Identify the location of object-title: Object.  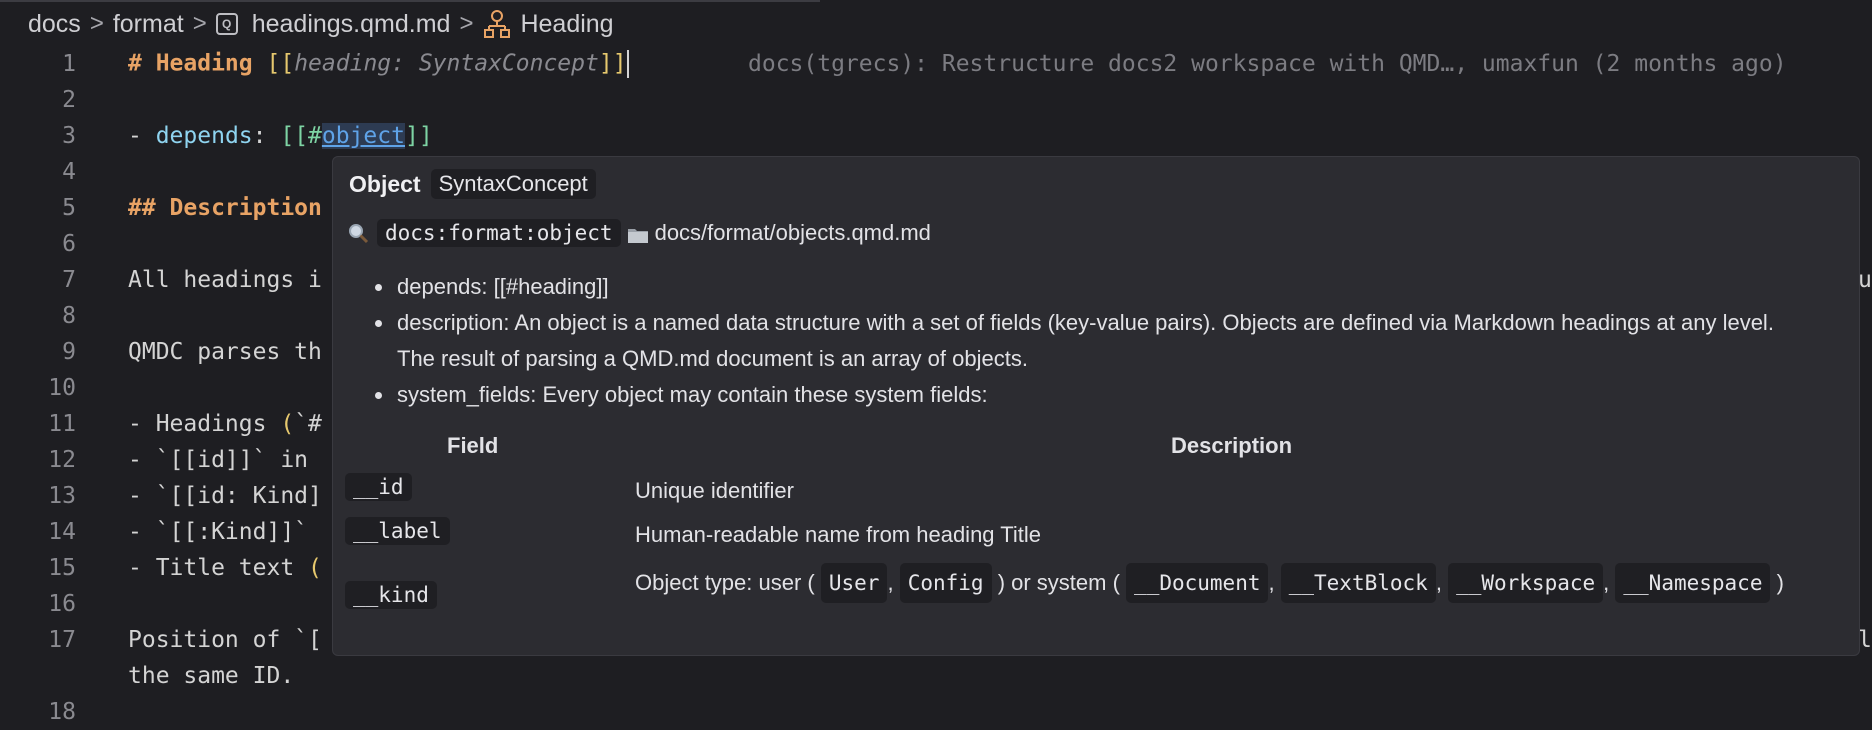
(385, 183).